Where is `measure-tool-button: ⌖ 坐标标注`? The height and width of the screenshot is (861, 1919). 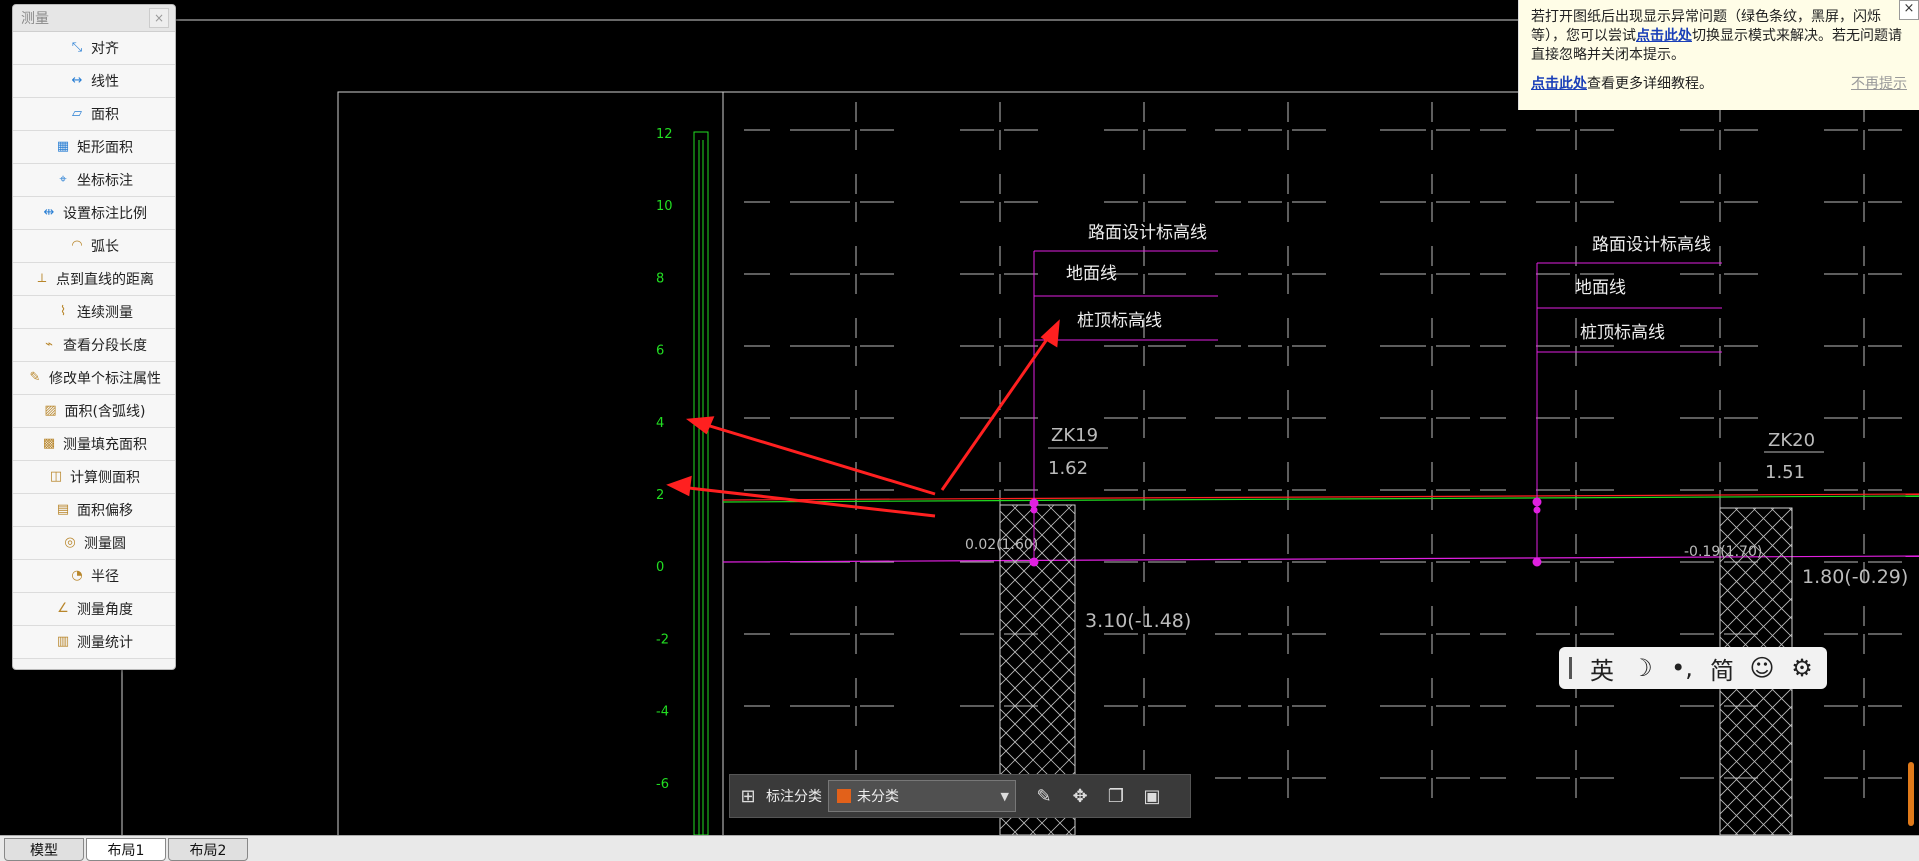
measure-tool-button: ⌖ 坐标标注 is located at coordinates (94, 180).